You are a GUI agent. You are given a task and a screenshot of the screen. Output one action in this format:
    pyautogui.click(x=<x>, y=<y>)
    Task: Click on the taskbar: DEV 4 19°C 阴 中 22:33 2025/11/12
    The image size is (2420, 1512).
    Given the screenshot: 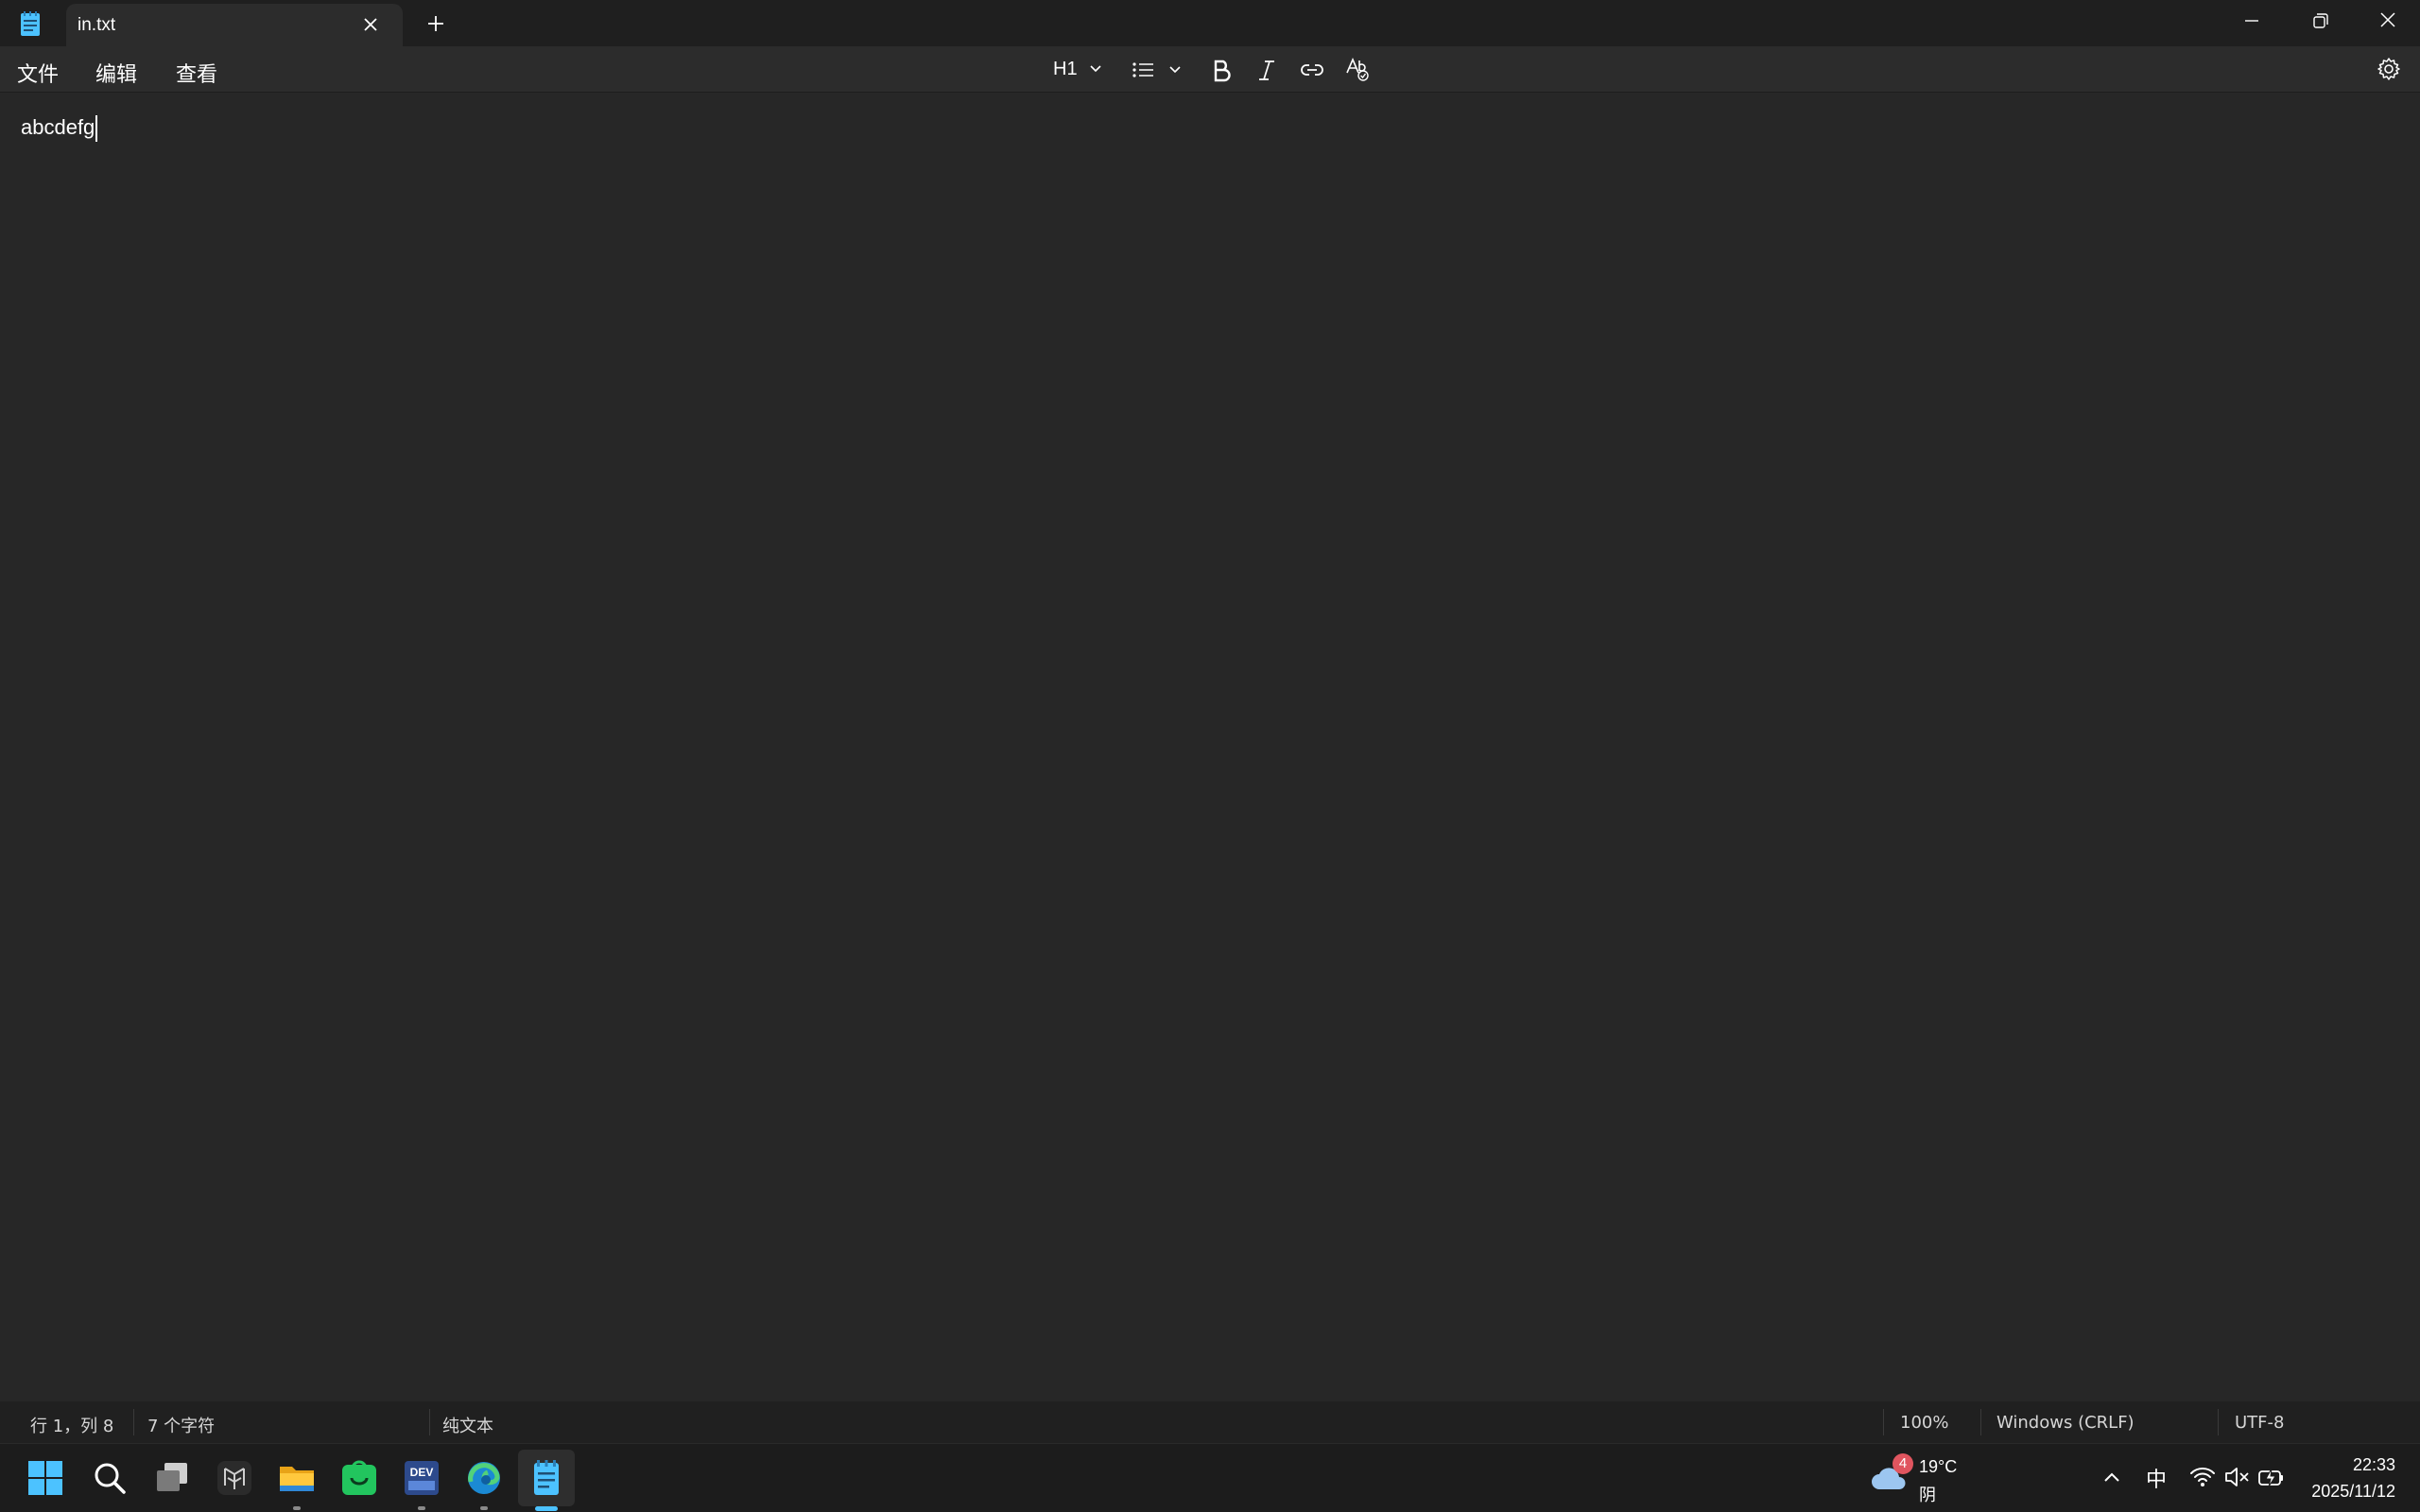 What is the action you would take?
    pyautogui.click(x=1210, y=1477)
    